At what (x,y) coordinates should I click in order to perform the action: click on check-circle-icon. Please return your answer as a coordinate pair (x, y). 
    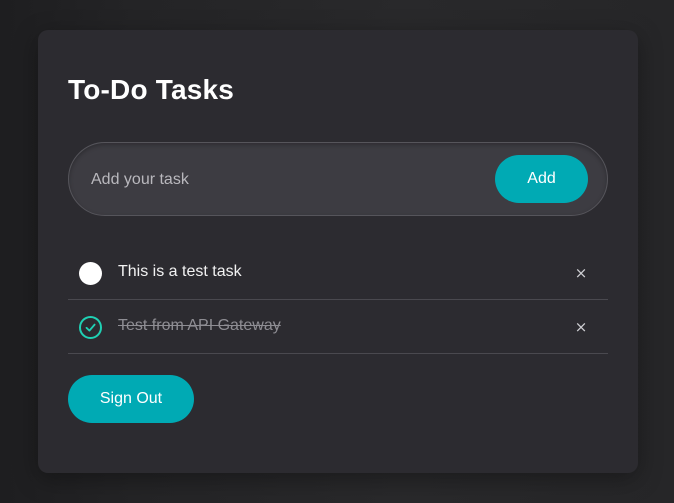
    Looking at the image, I should click on (90, 327).